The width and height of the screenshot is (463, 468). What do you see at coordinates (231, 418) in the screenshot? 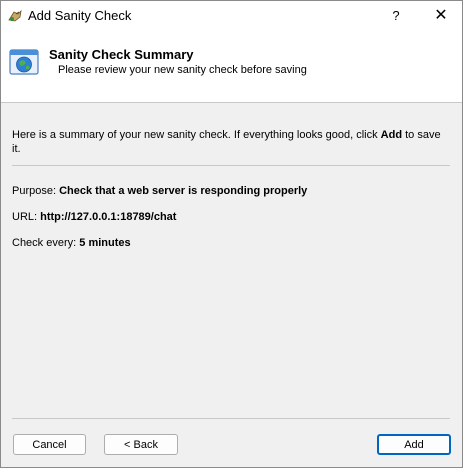
I see `footer-divider` at bounding box center [231, 418].